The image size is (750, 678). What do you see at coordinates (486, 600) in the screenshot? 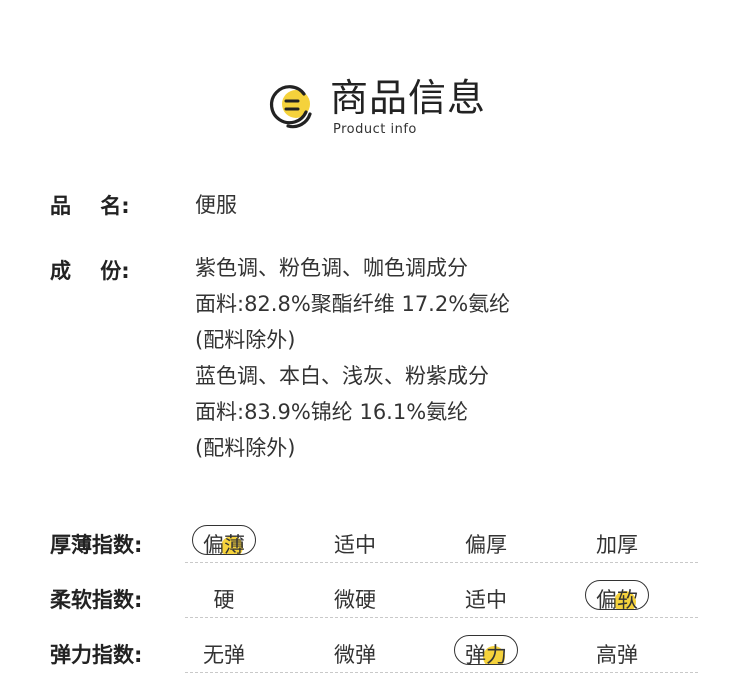
I see `softness-option: 适中` at bounding box center [486, 600].